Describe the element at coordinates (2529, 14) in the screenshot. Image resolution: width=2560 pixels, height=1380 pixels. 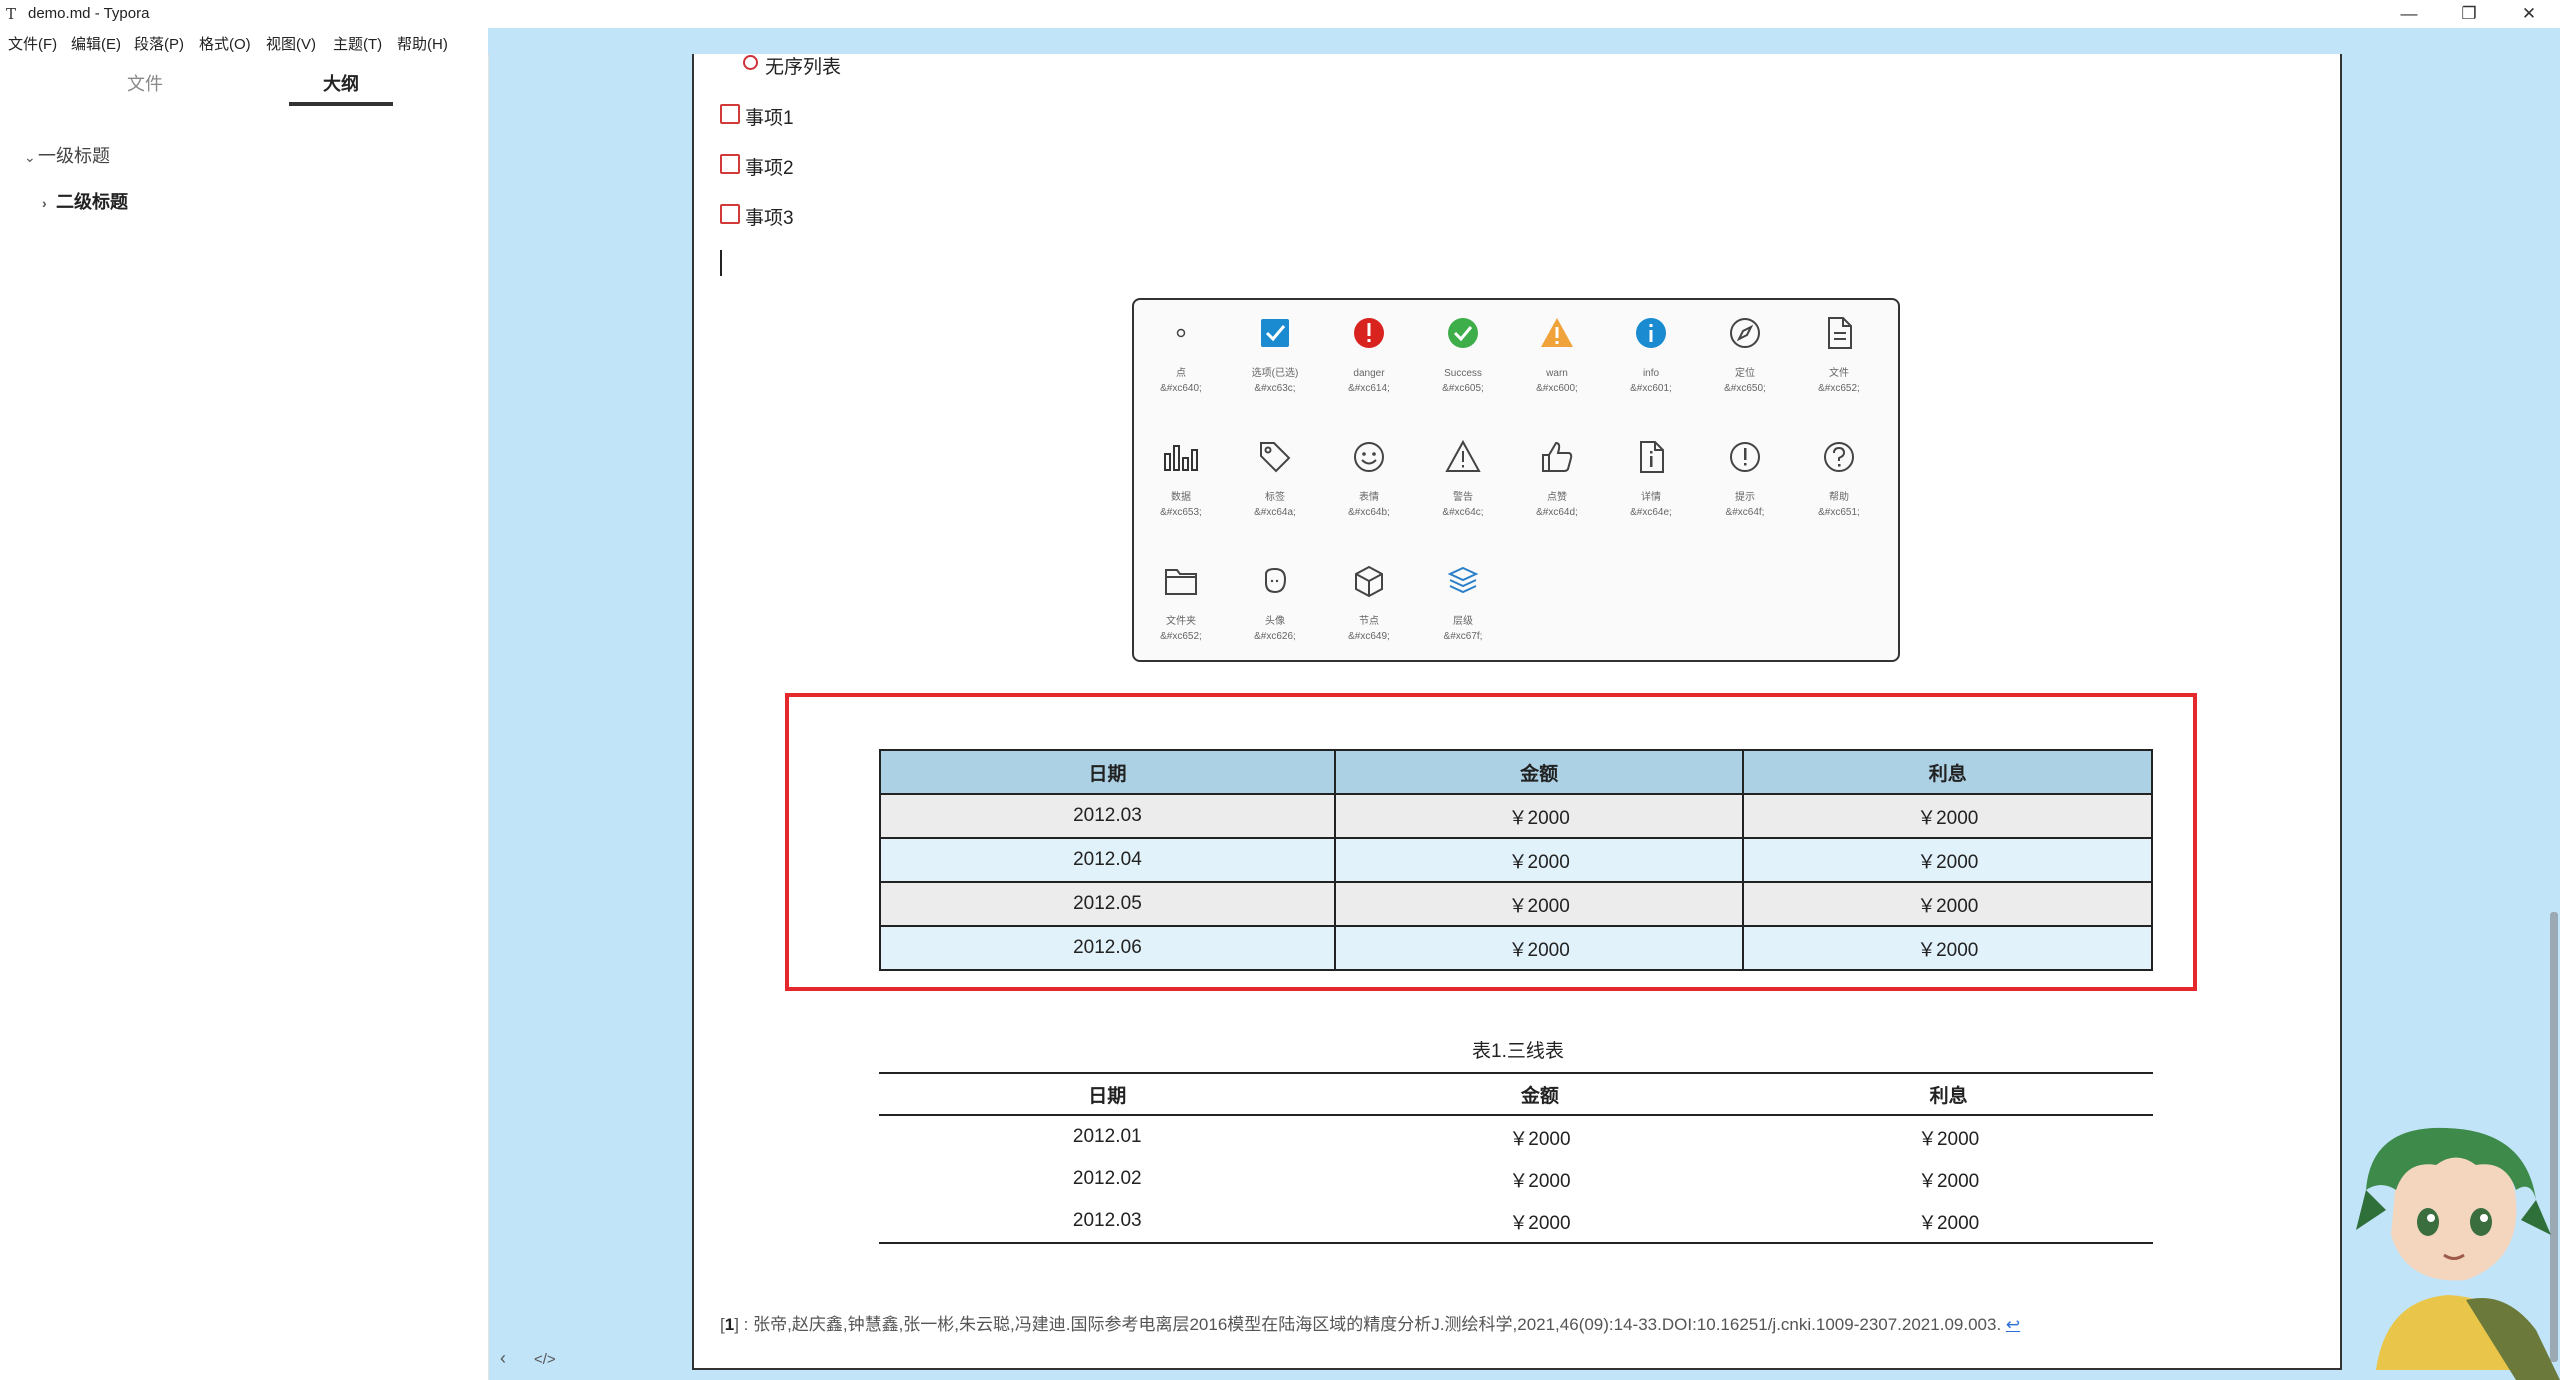
I see `close-button: ✕` at that location.